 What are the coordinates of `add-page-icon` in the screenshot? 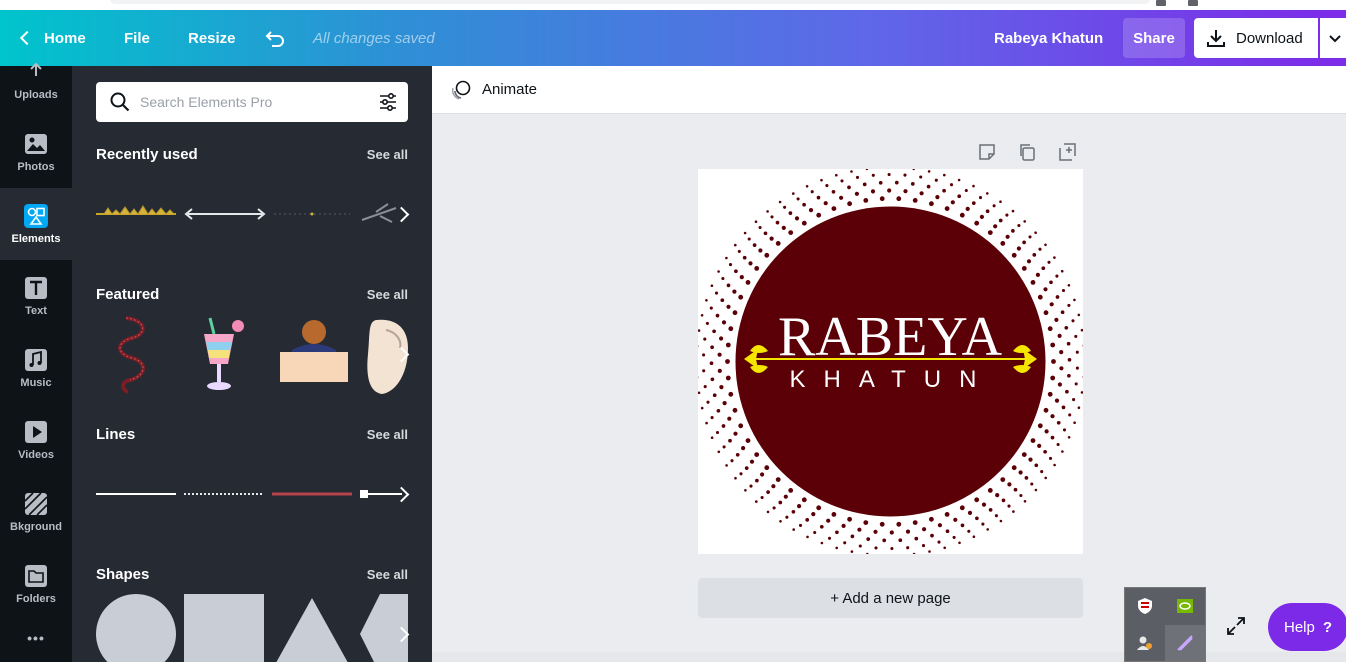 It's located at (1067, 152).